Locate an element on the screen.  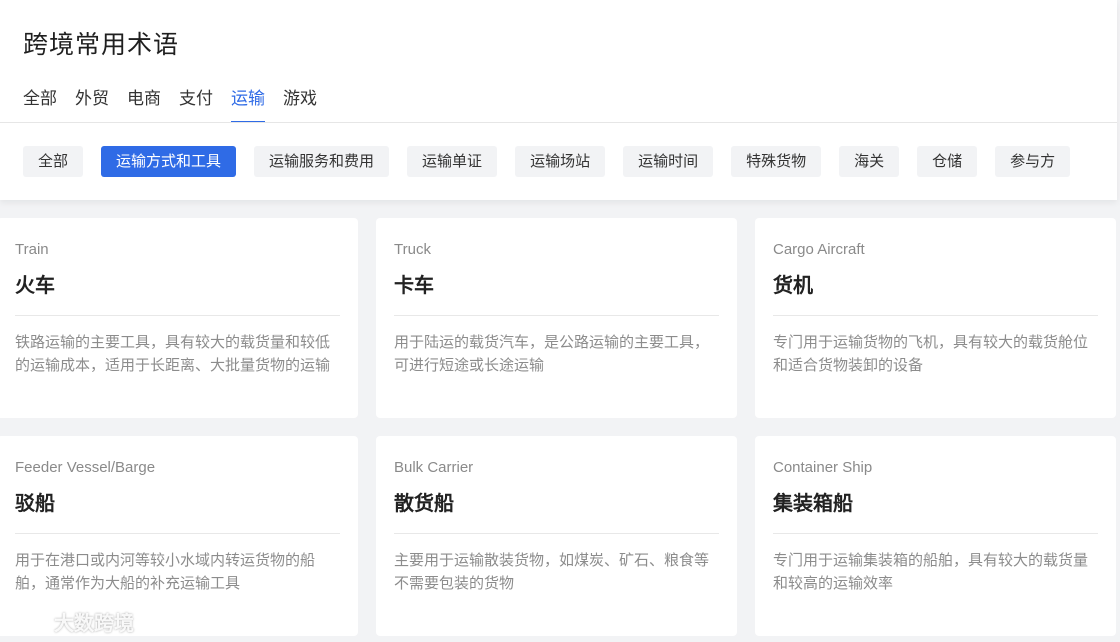
filter-chip-documents: 运输单证 is located at coordinates (452, 161).